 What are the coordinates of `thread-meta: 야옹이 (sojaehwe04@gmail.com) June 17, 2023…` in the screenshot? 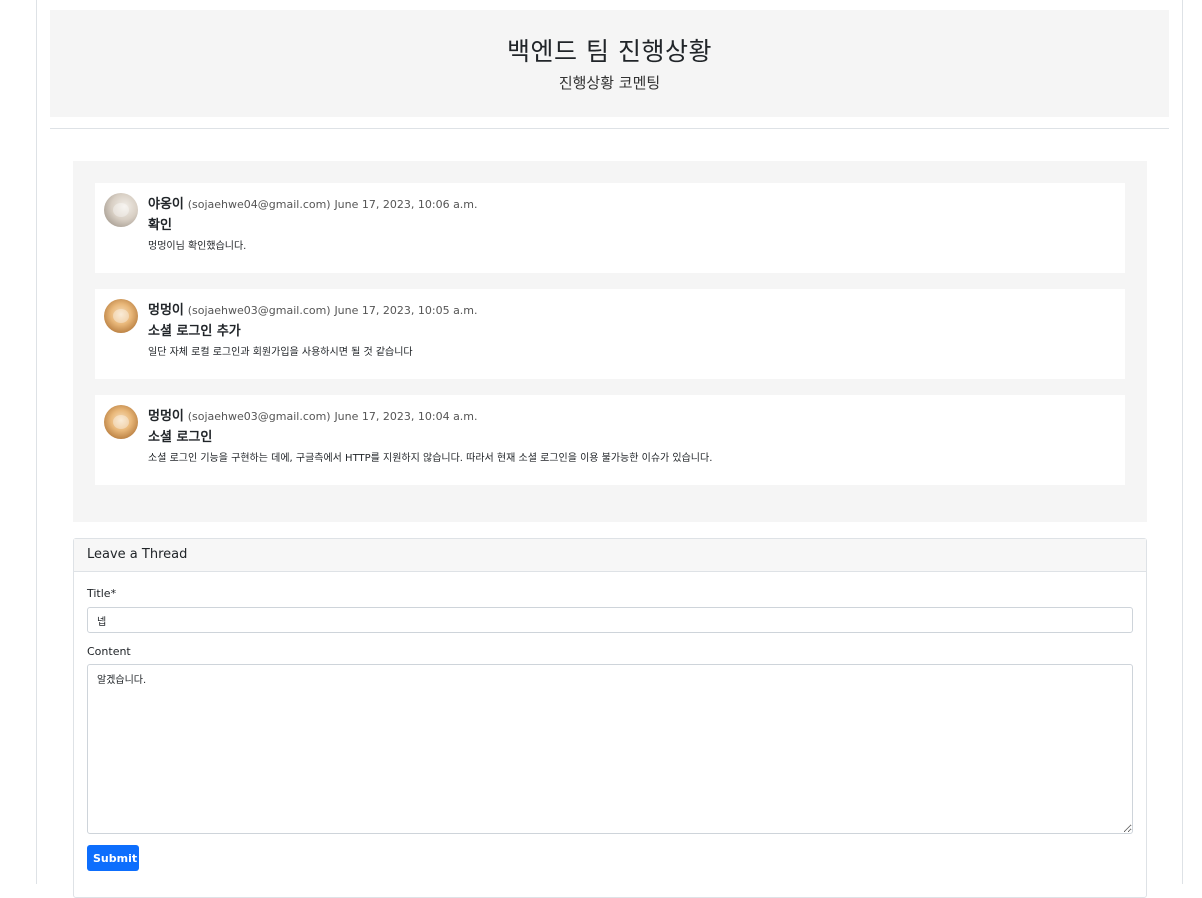 It's located at (313, 202).